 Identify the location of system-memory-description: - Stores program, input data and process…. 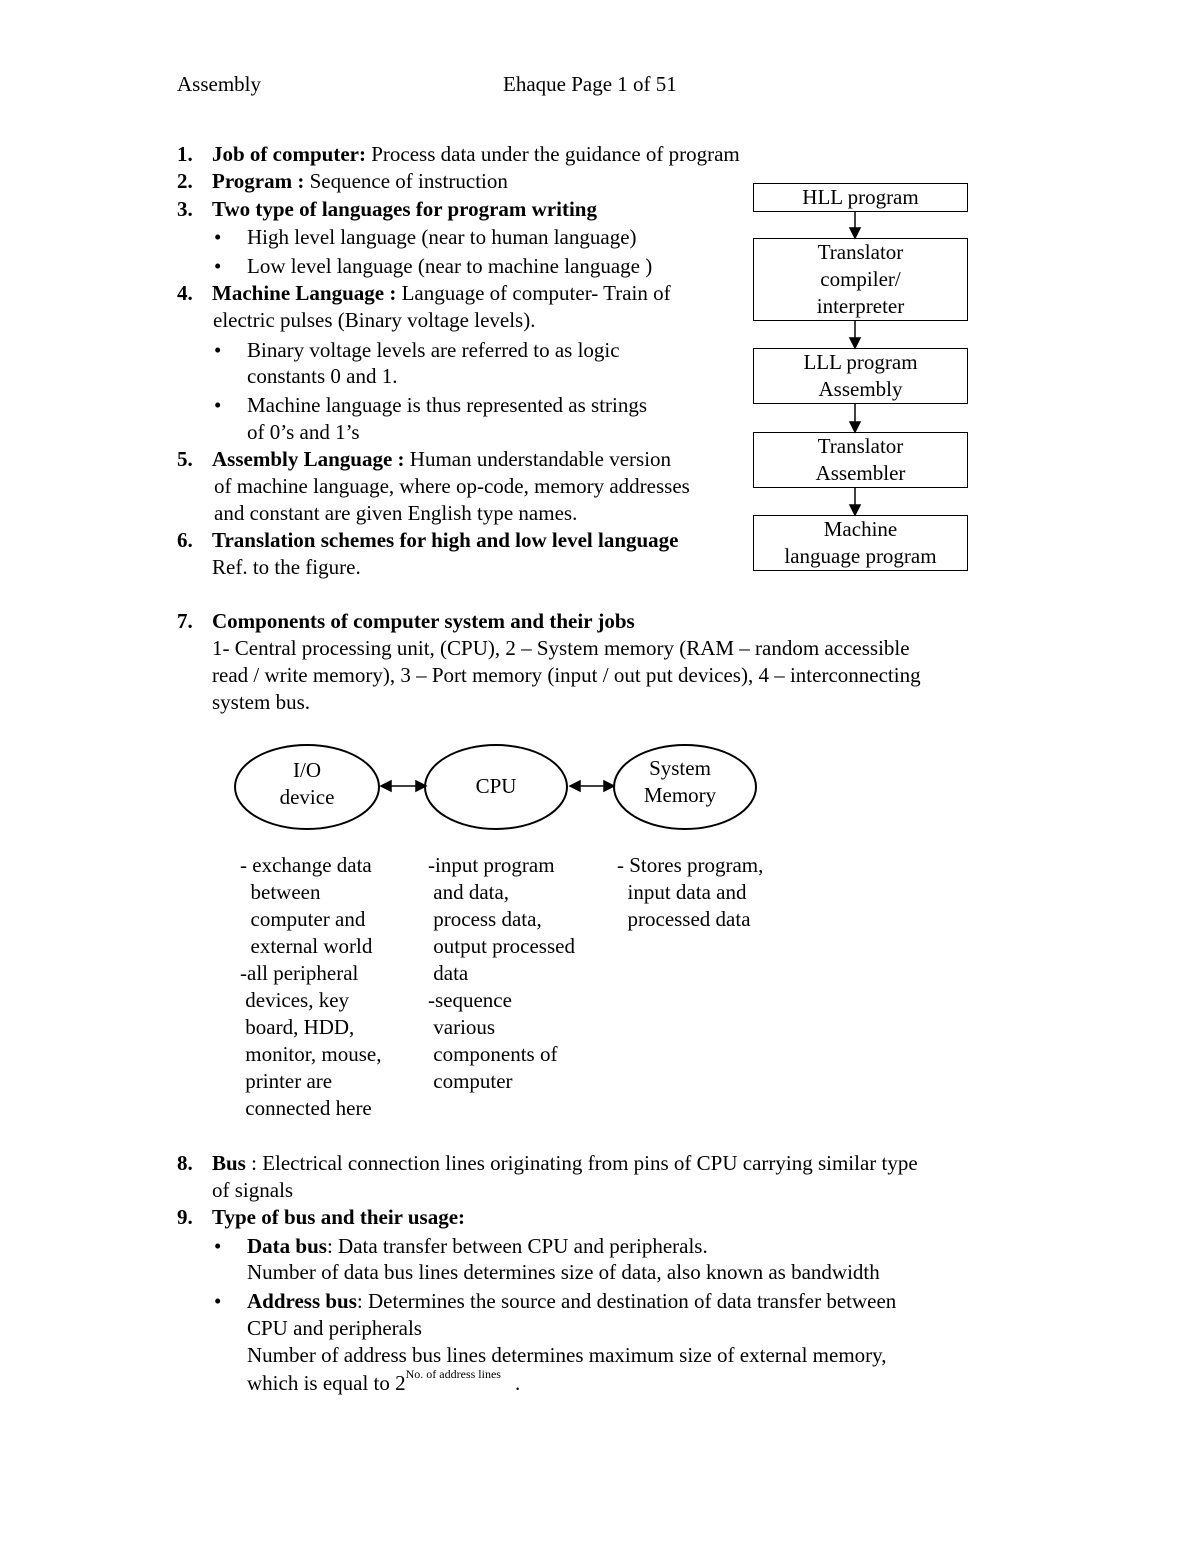
(690, 892).